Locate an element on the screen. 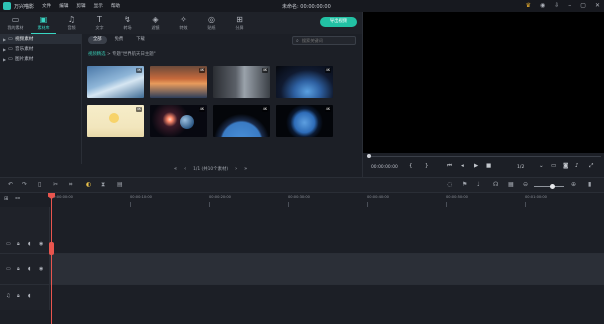  monitor-icon: ▭ is located at coordinates (553, 166).